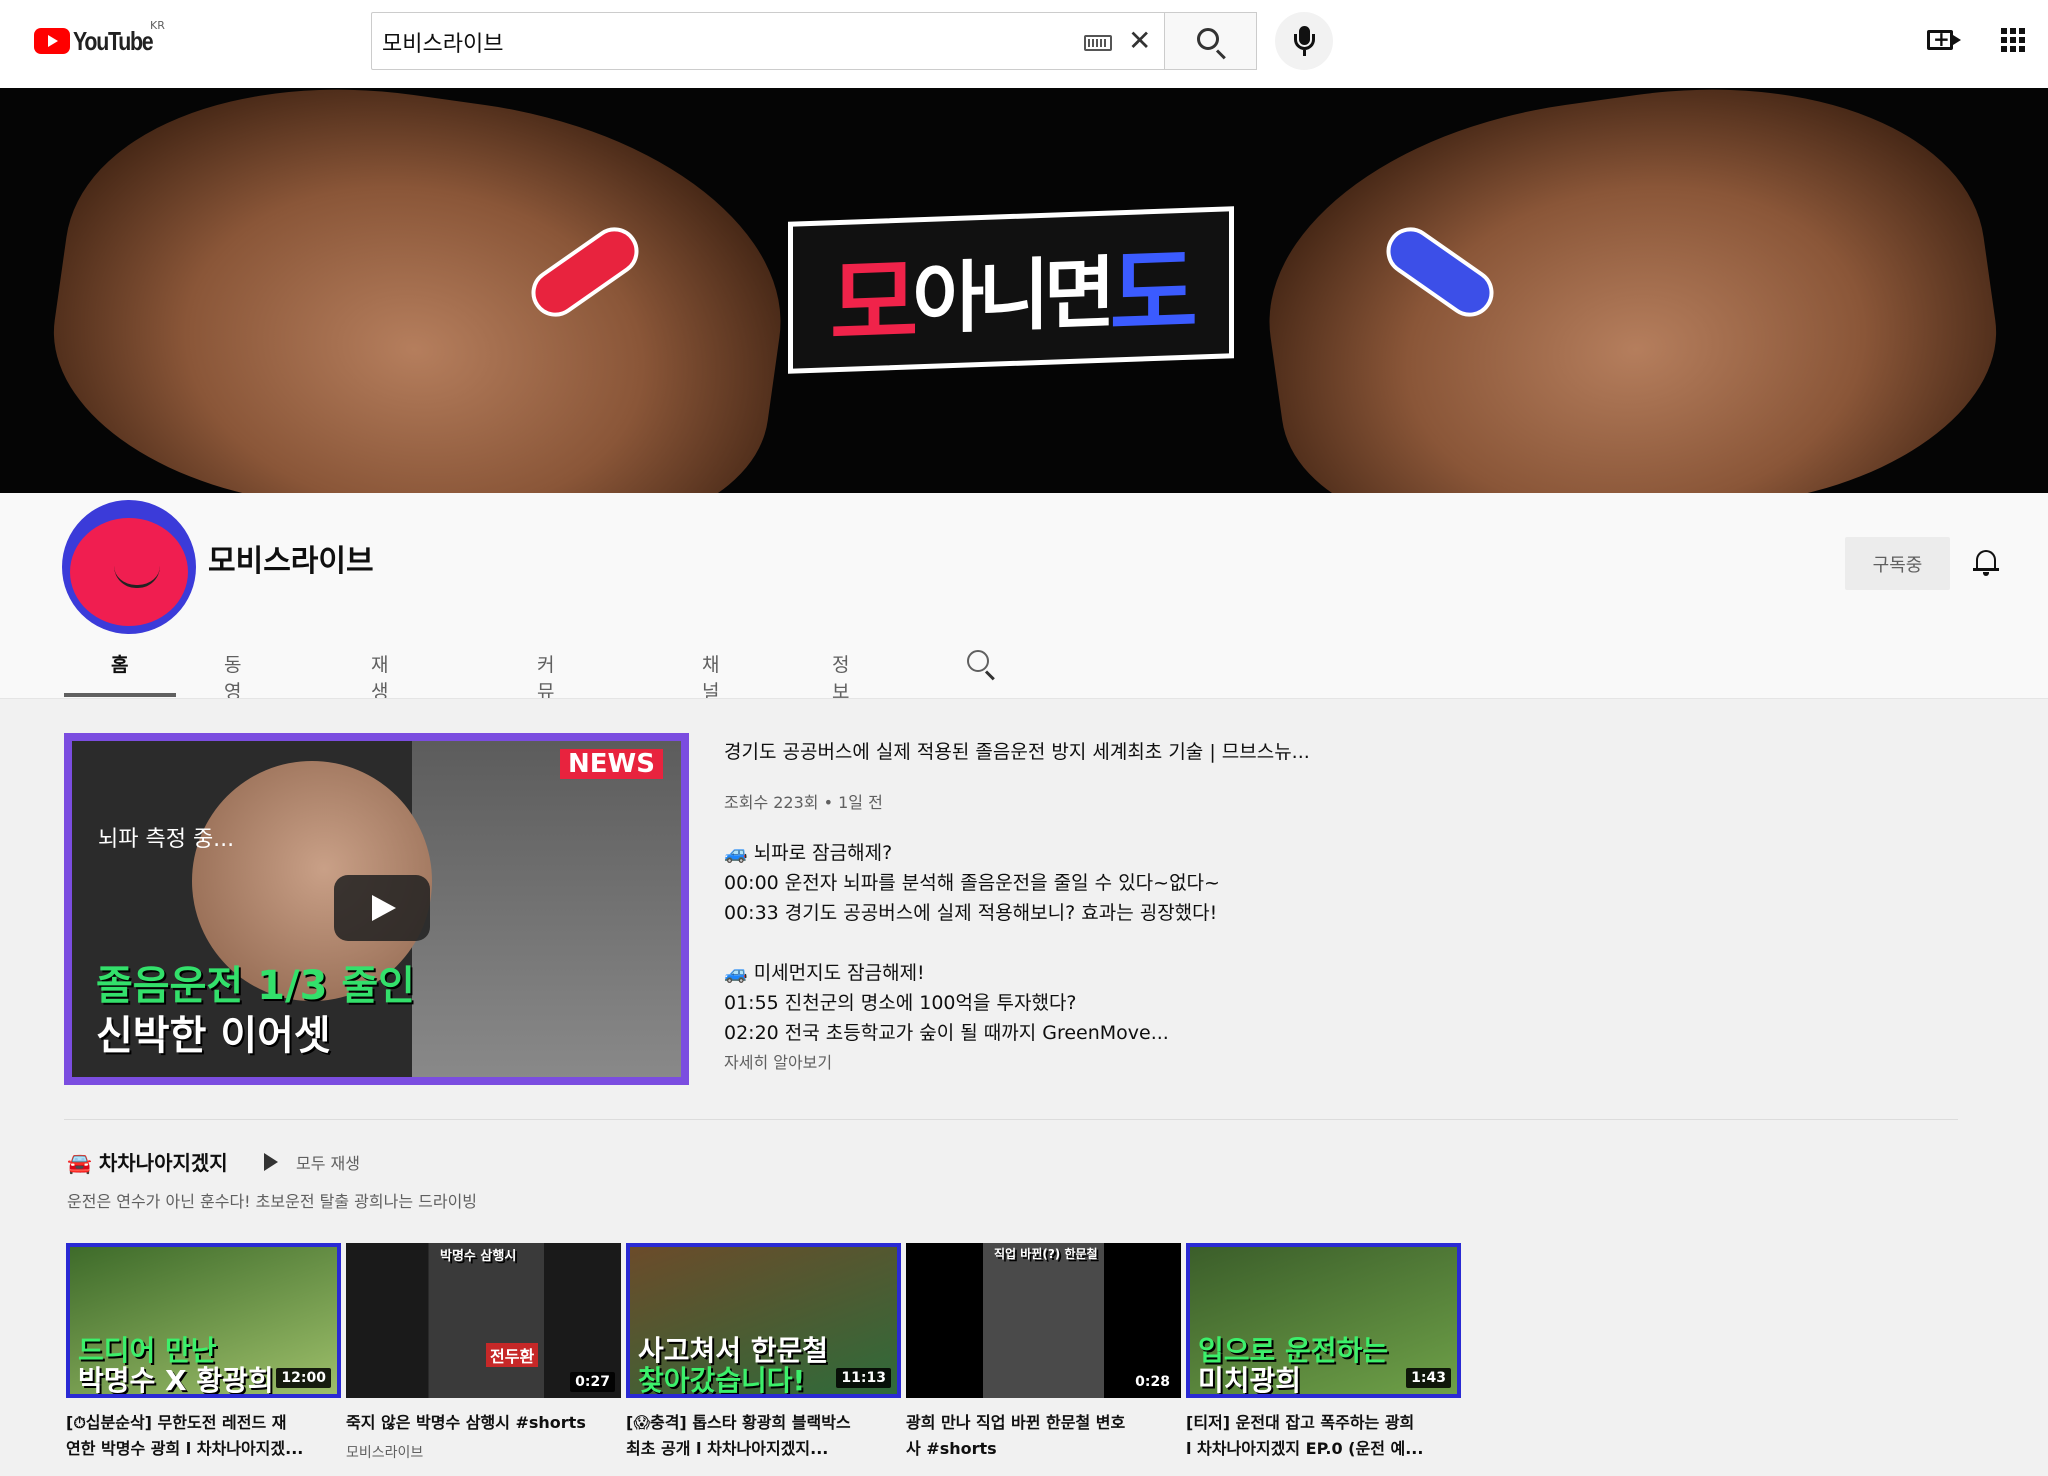 This screenshot has width=2048, height=1476. What do you see at coordinates (272, 1201) in the screenshot?
I see `playlist-description: 운전은 연수가 아닌 훈수다! 초보운전 탈출 광희나는 드라이빙` at bounding box center [272, 1201].